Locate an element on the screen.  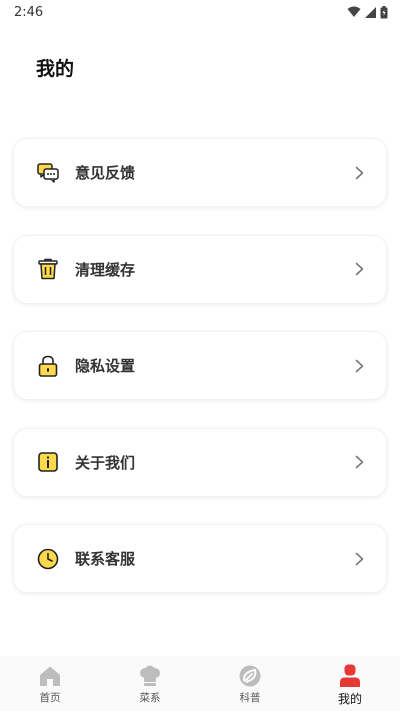
menu-item-clear-cache: 清理缓存 is located at coordinates (200, 269).